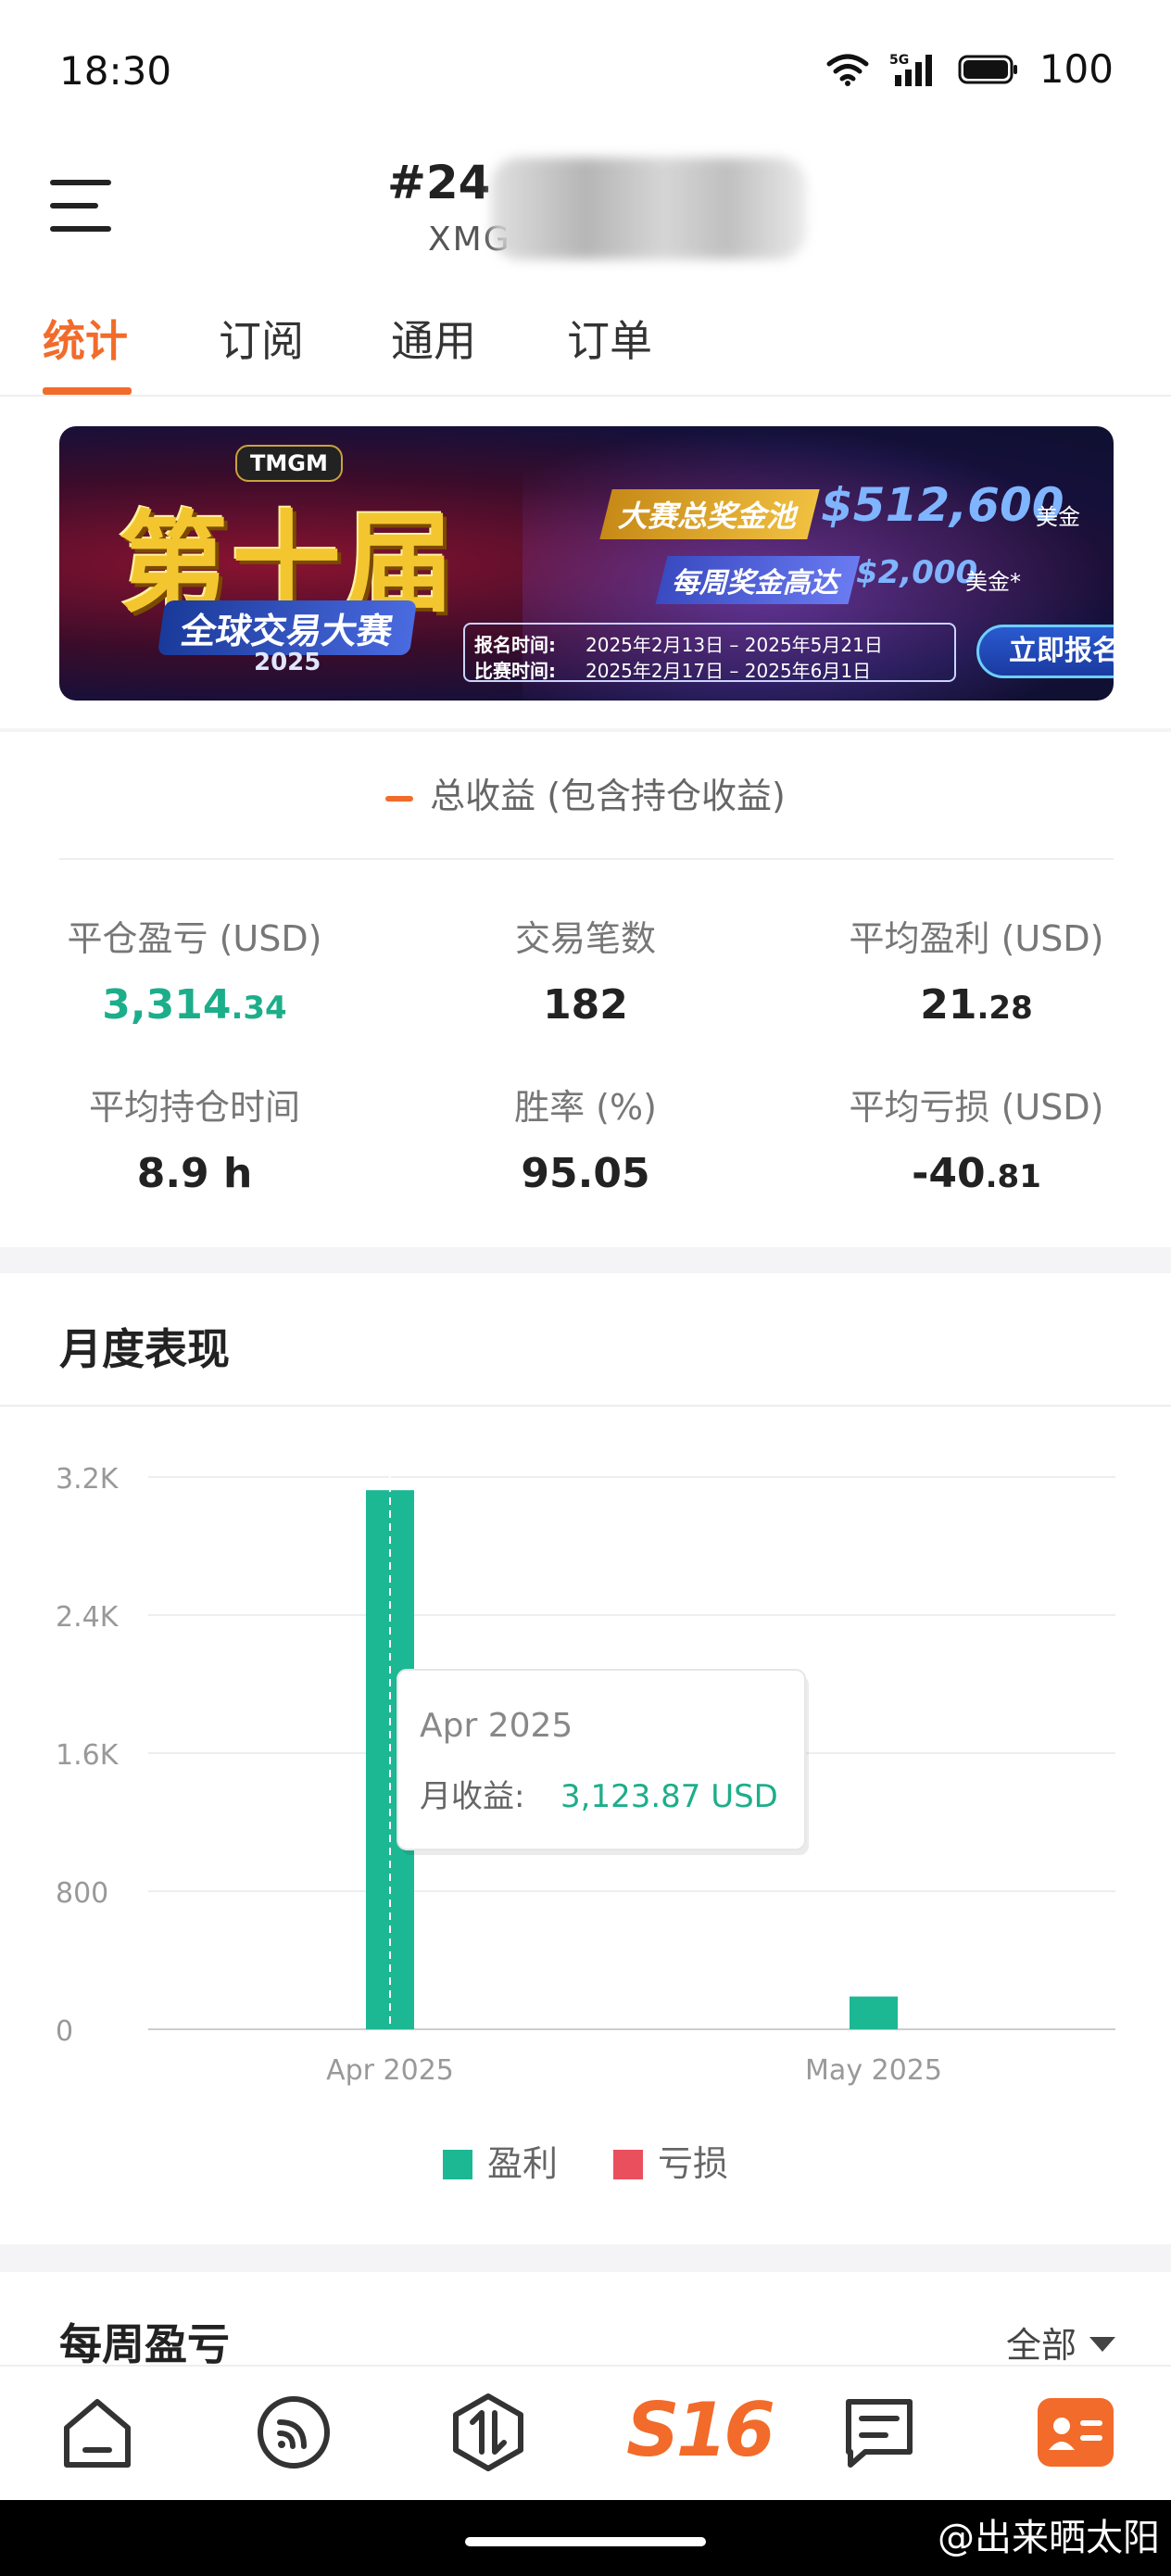 The height and width of the screenshot is (2576, 1171). What do you see at coordinates (515, 645) in the screenshot?
I see `banner-reg-key: 报名时间:` at bounding box center [515, 645].